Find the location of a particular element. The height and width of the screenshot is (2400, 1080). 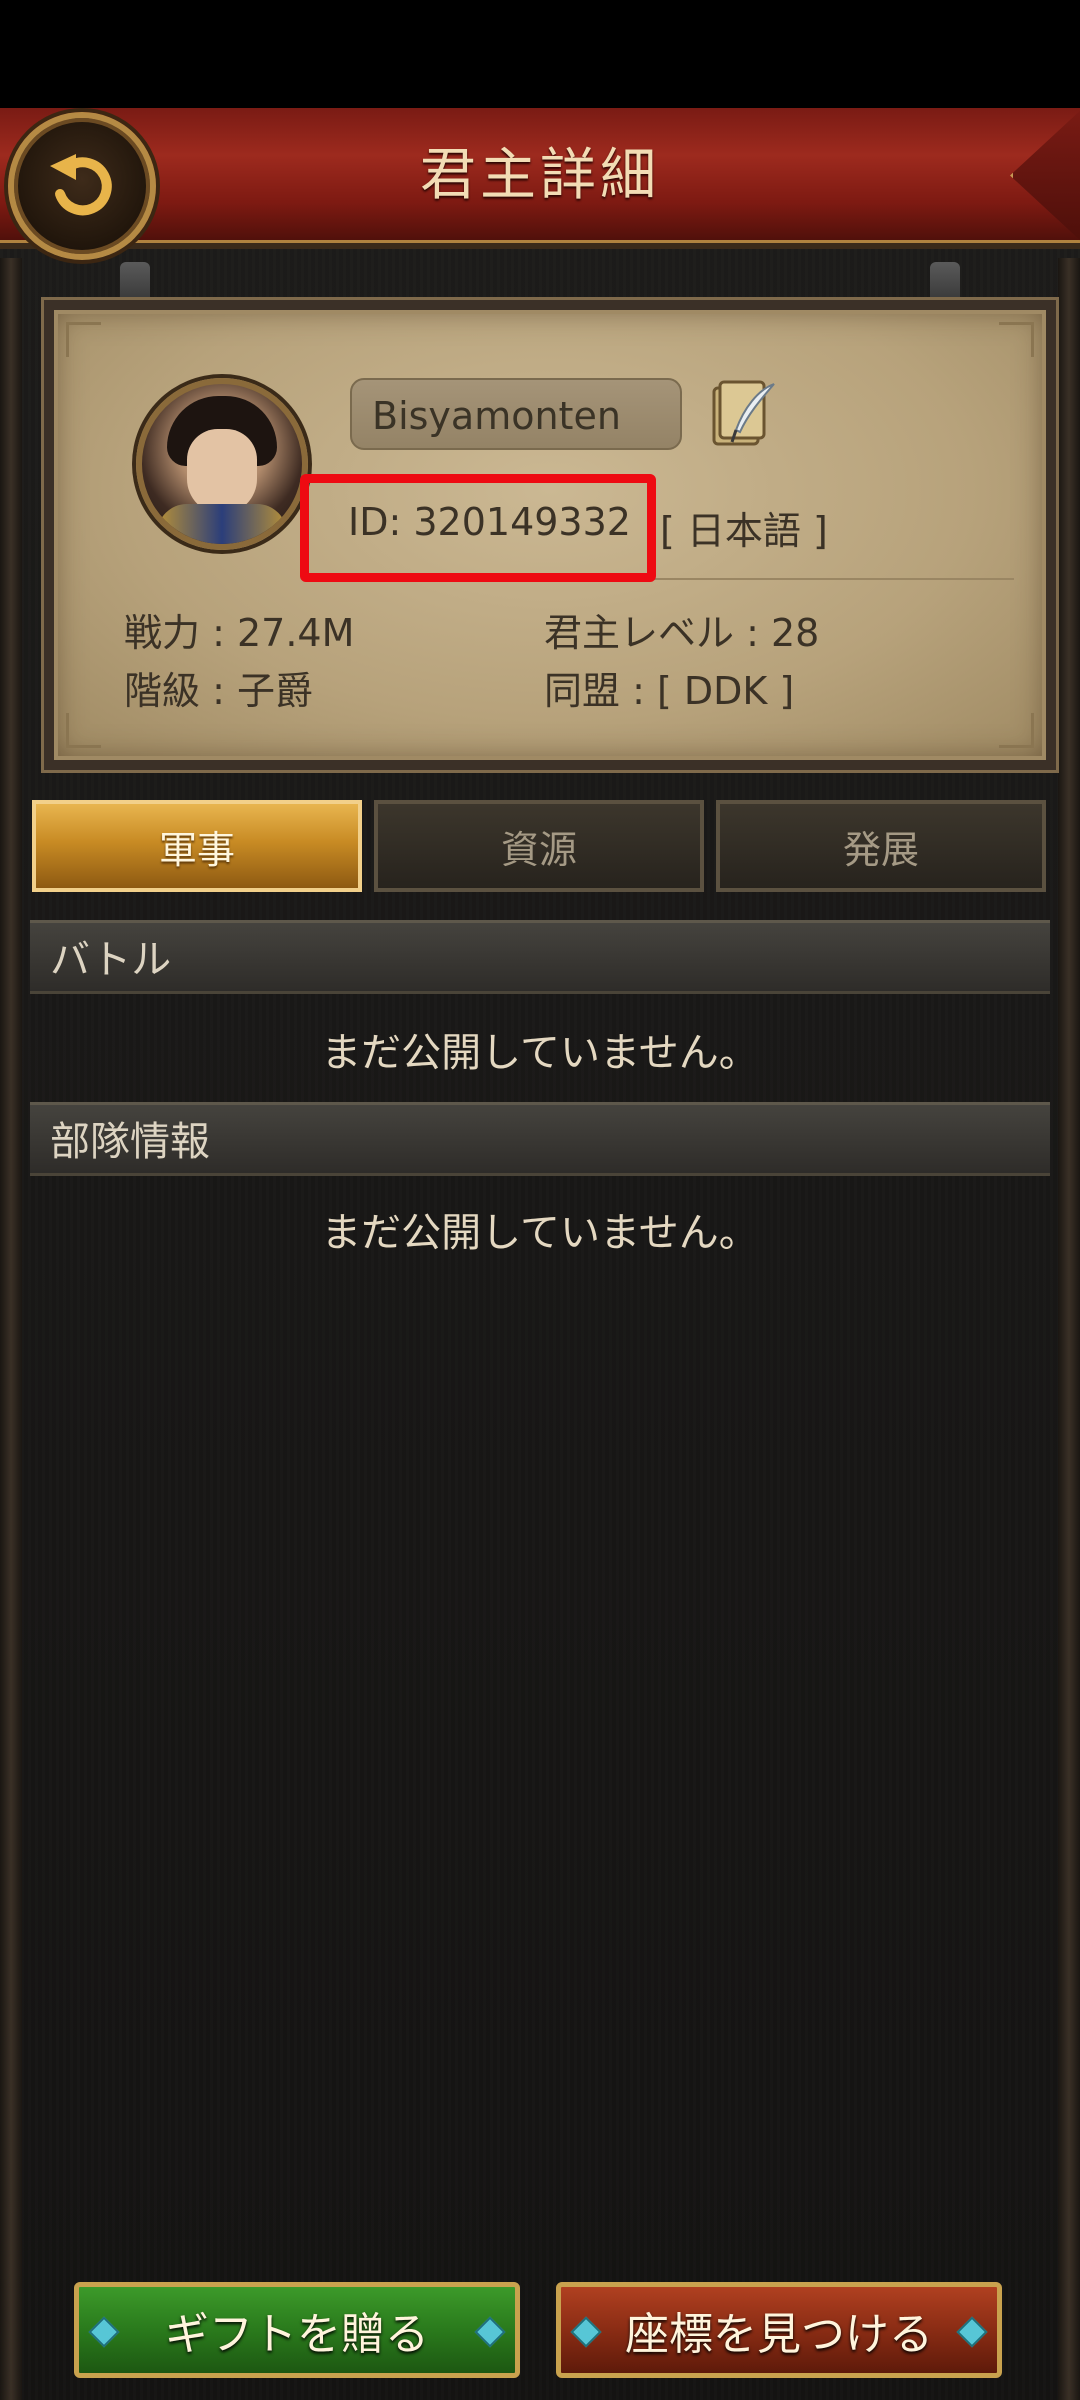

power-stat: 戦力 : 27.4M is located at coordinates (239, 633).